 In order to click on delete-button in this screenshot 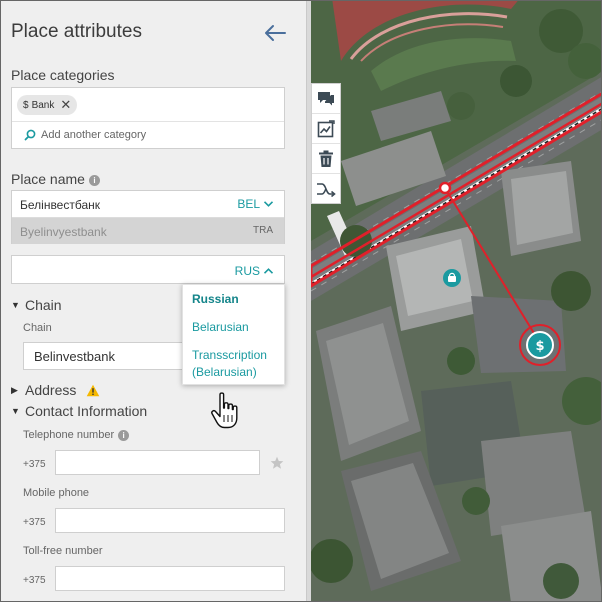, I will do `click(326, 159)`.